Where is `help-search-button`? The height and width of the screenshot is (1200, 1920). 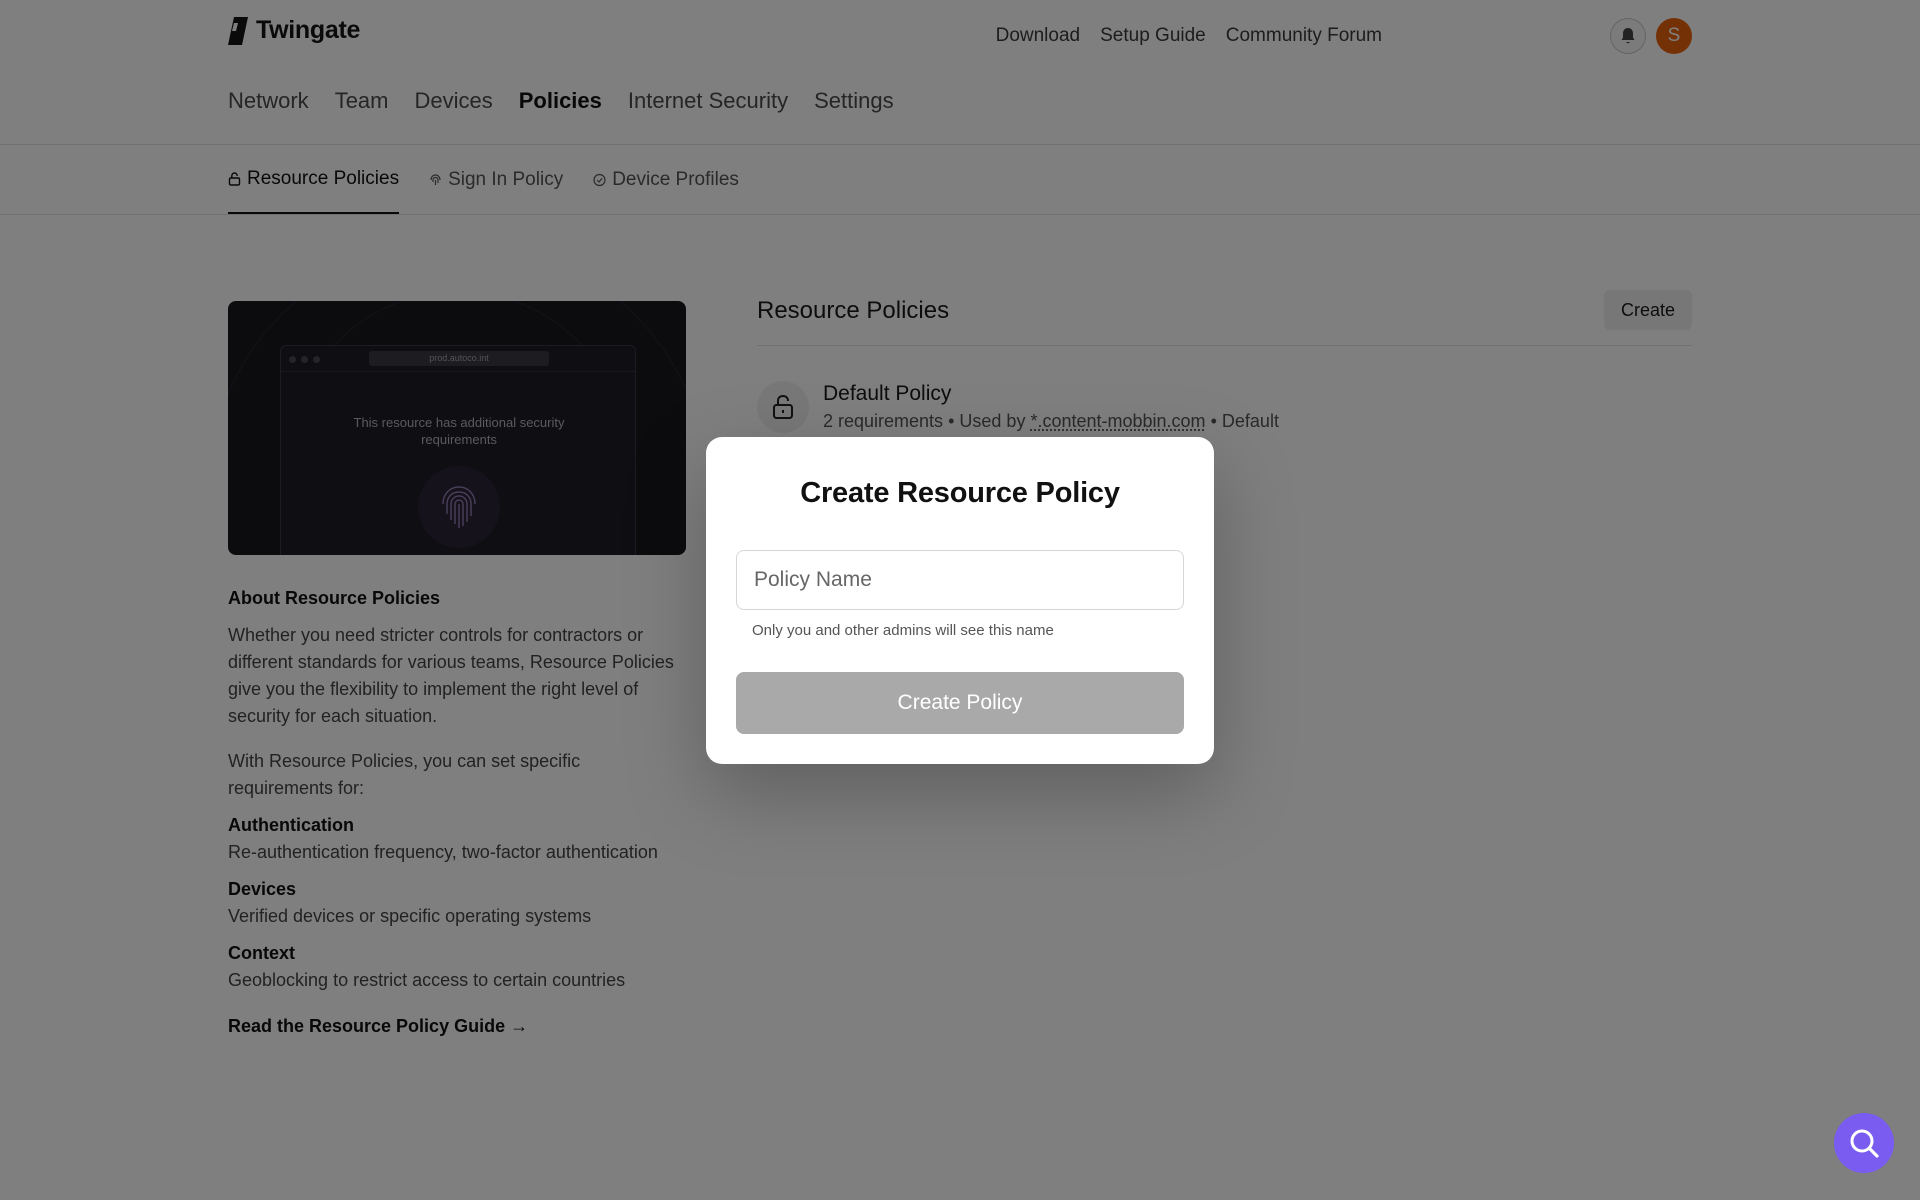 help-search-button is located at coordinates (1864, 1143).